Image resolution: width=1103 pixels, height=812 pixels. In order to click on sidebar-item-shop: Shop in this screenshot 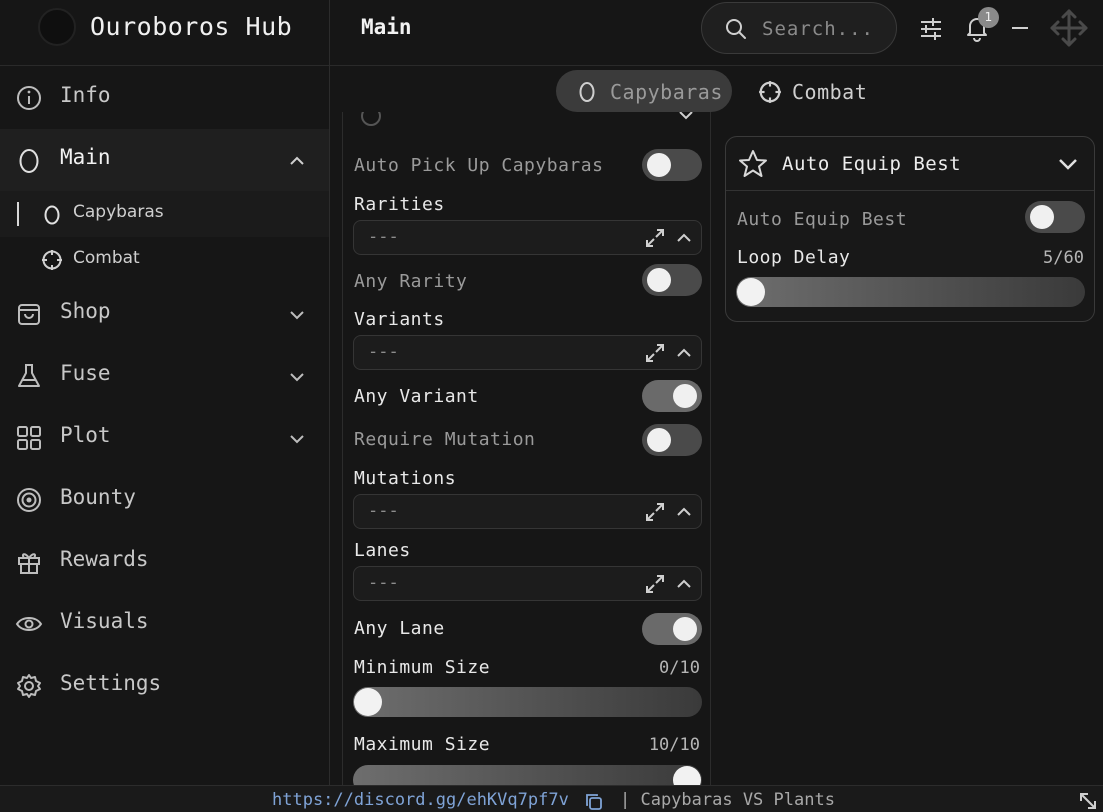, I will do `click(164, 314)`.